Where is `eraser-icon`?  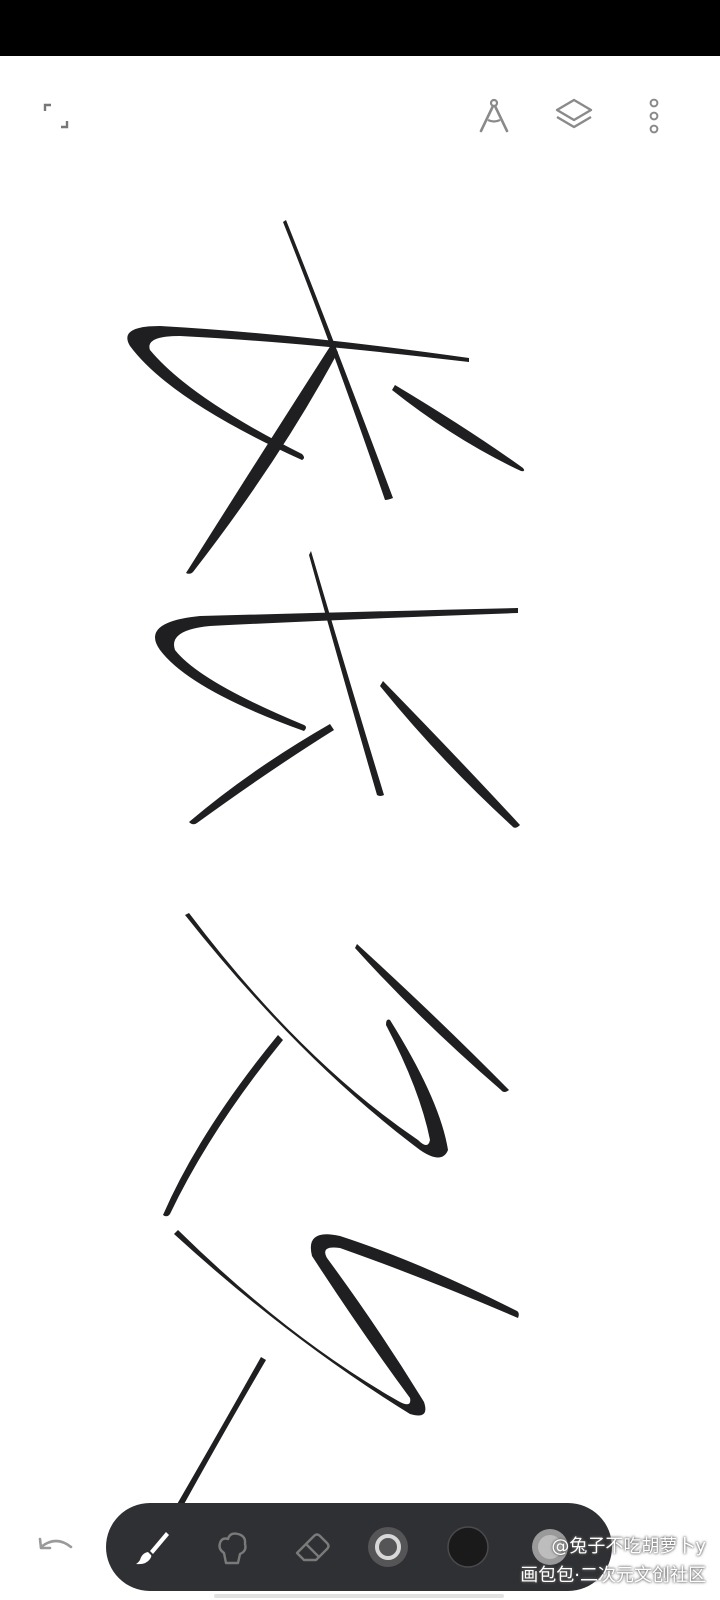 eraser-icon is located at coordinates (312, 1547).